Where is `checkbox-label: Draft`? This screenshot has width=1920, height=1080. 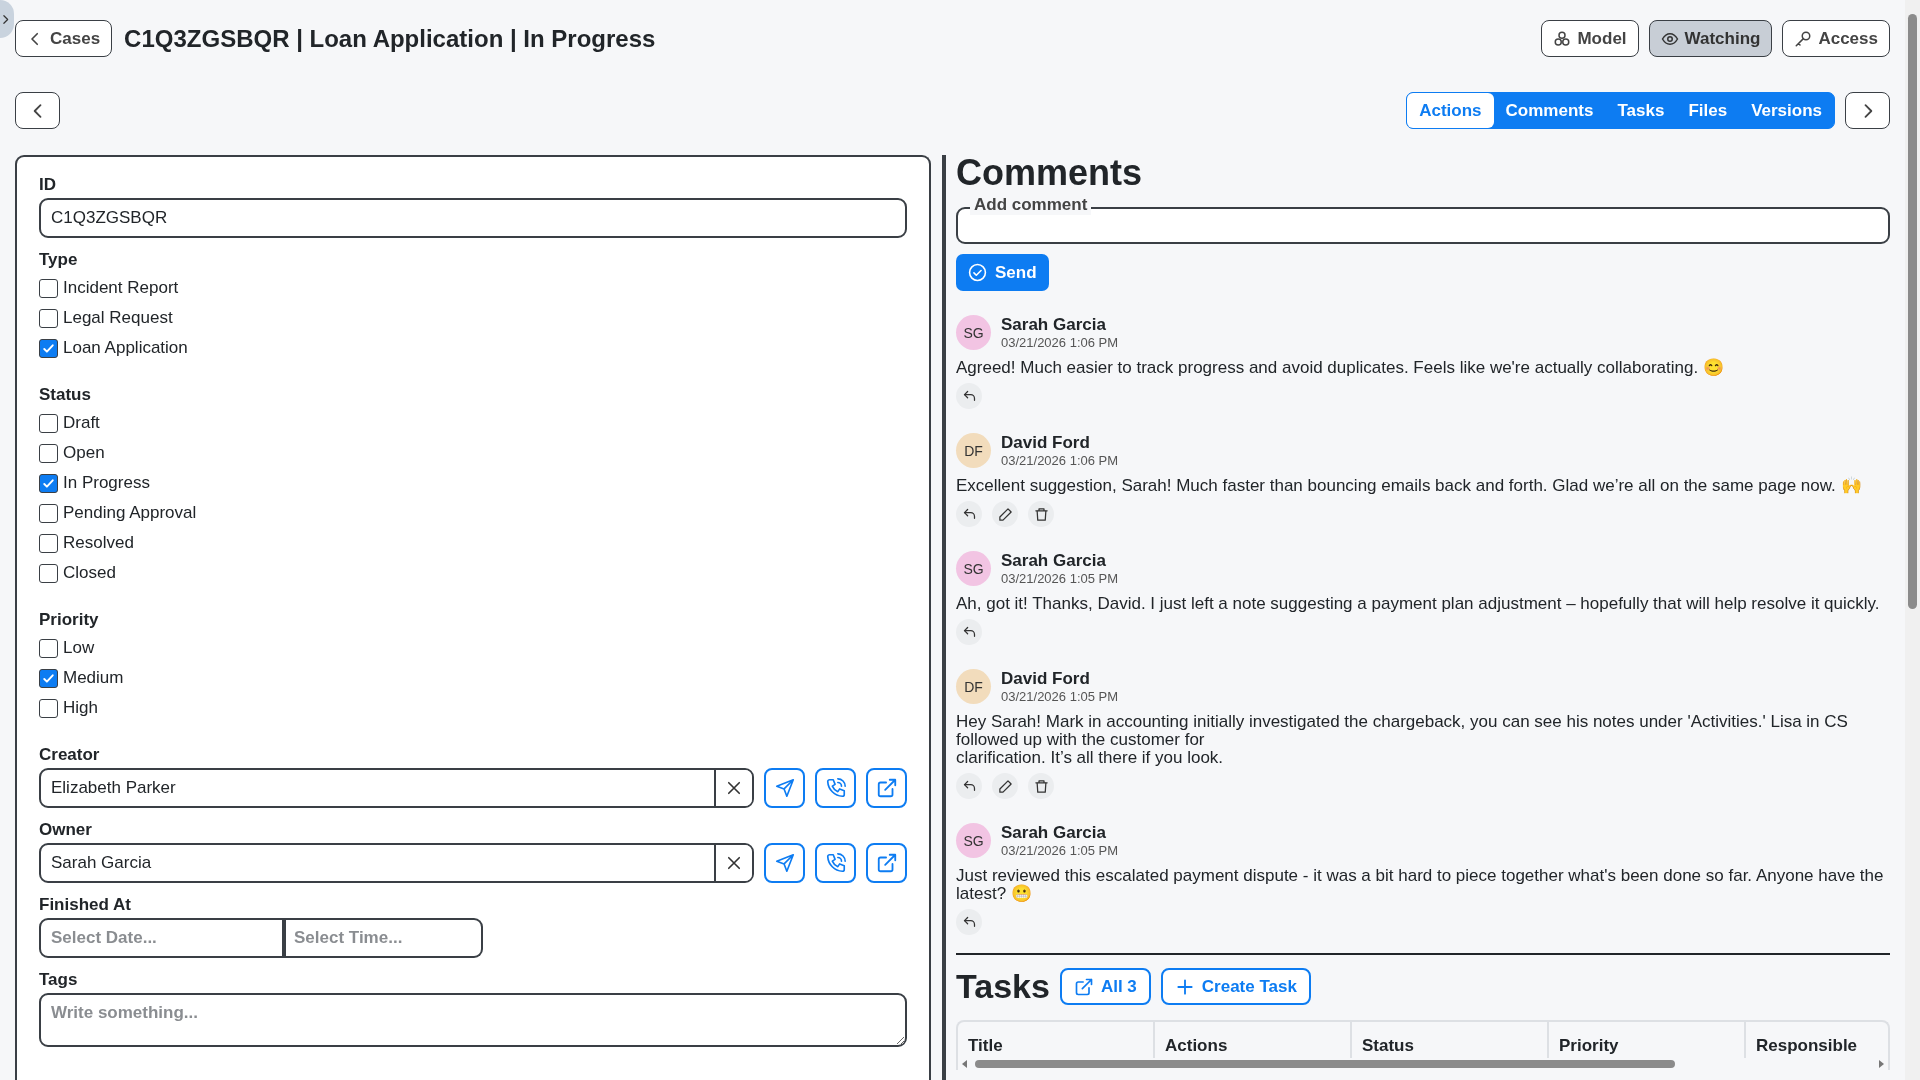 checkbox-label: Draft is located at coordinates (81, 423).